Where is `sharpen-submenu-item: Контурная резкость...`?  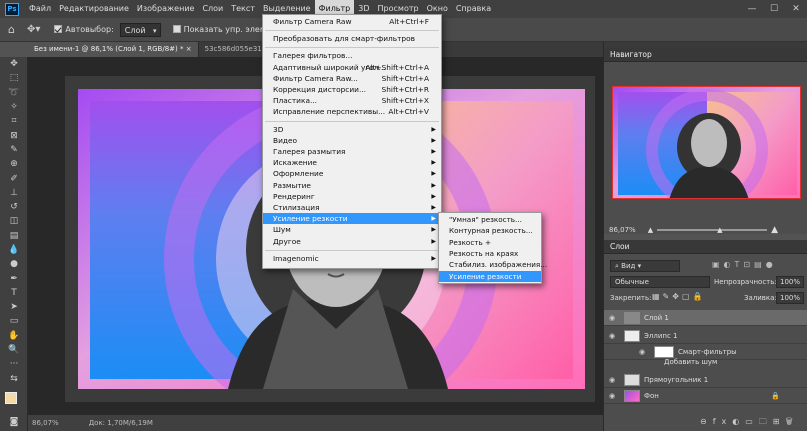 sharpen-submenu-item: Контурная резкость... is located at coordinates (490, 230).